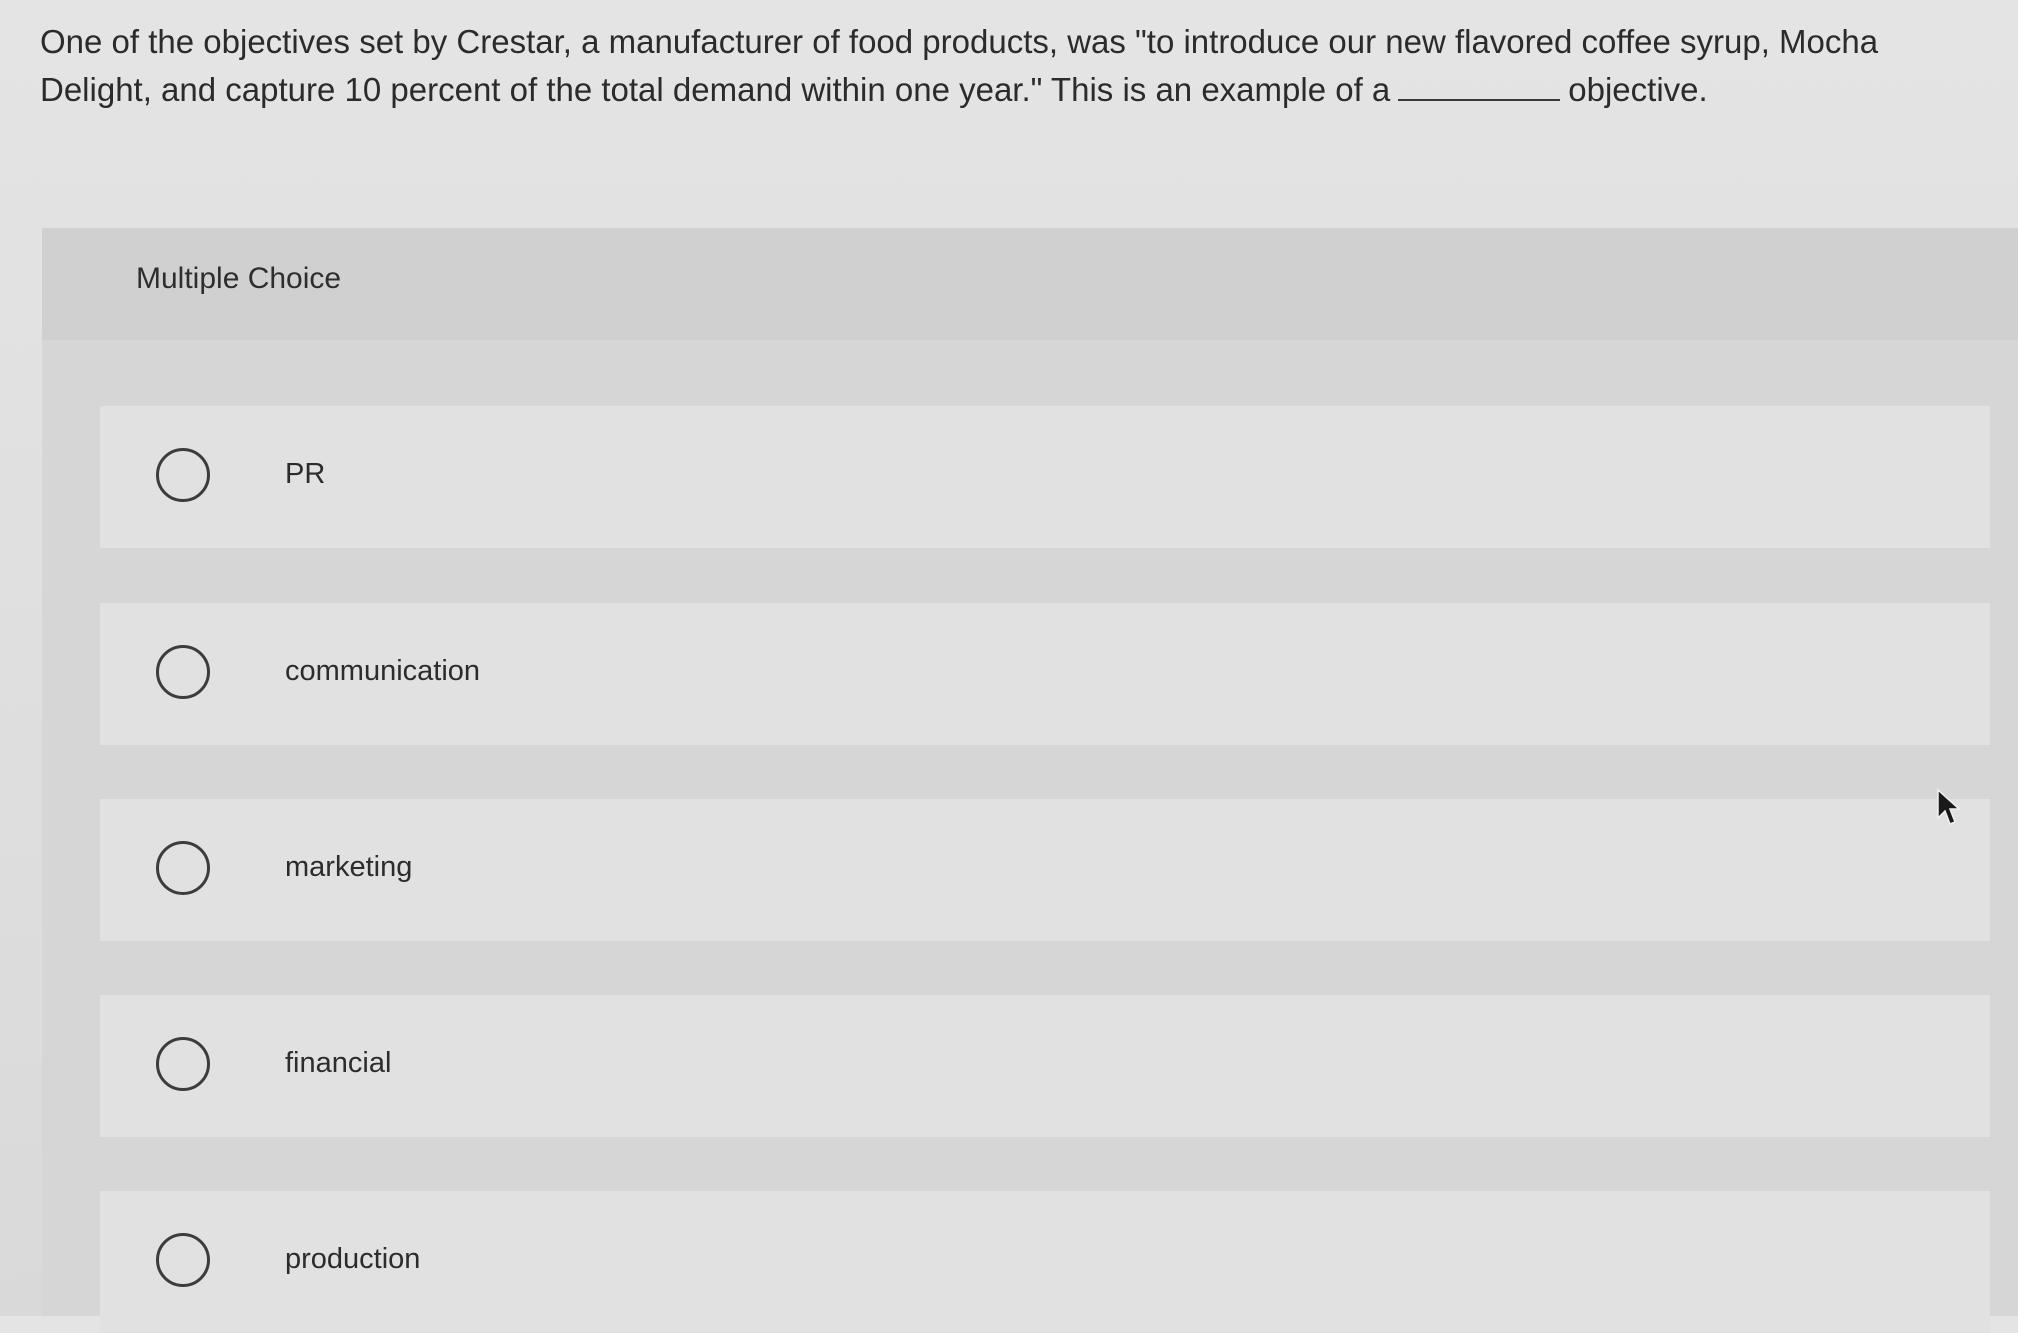 This screenshot has height=1333, width=2018. Describe the element at coordinates (1638, 89) in the screenshot. I see `question-text-after: objective.` at that location.